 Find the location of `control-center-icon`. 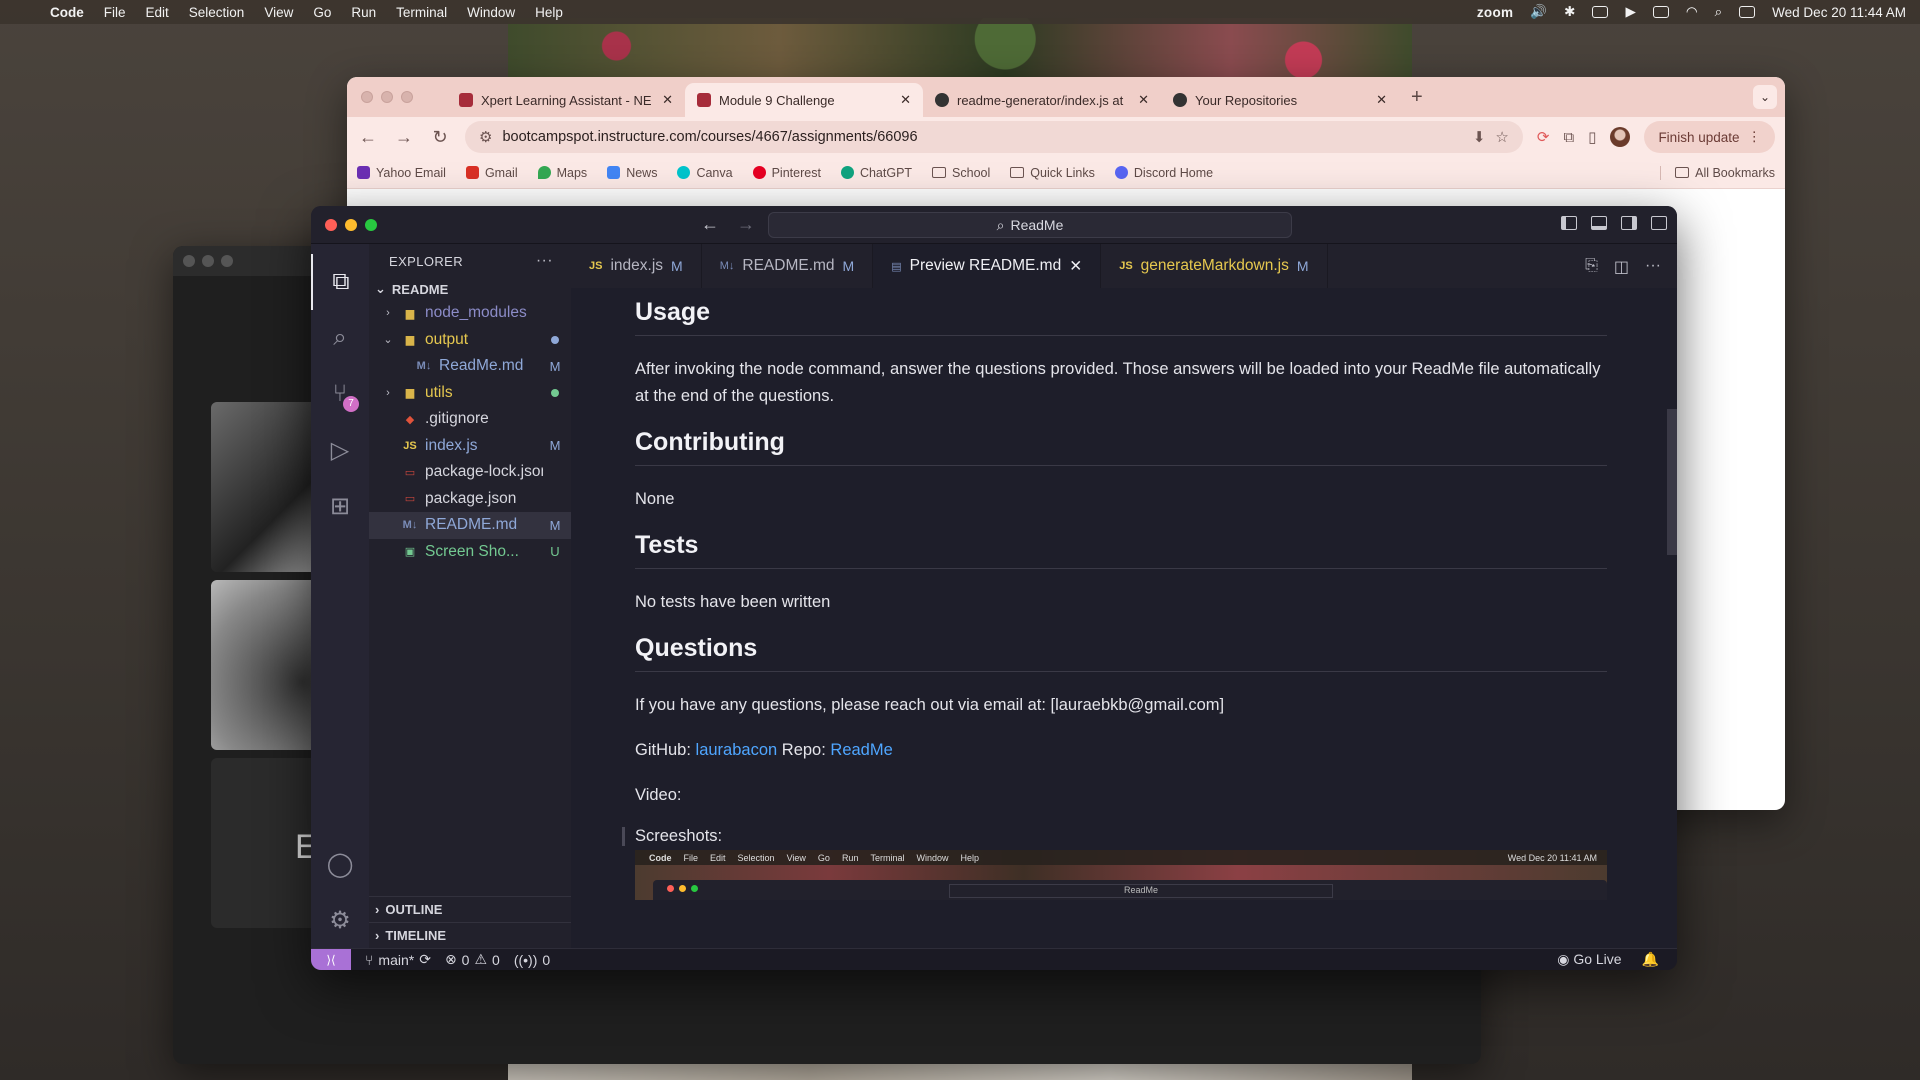

control-center-icon is located at coordinates (1747, 12).